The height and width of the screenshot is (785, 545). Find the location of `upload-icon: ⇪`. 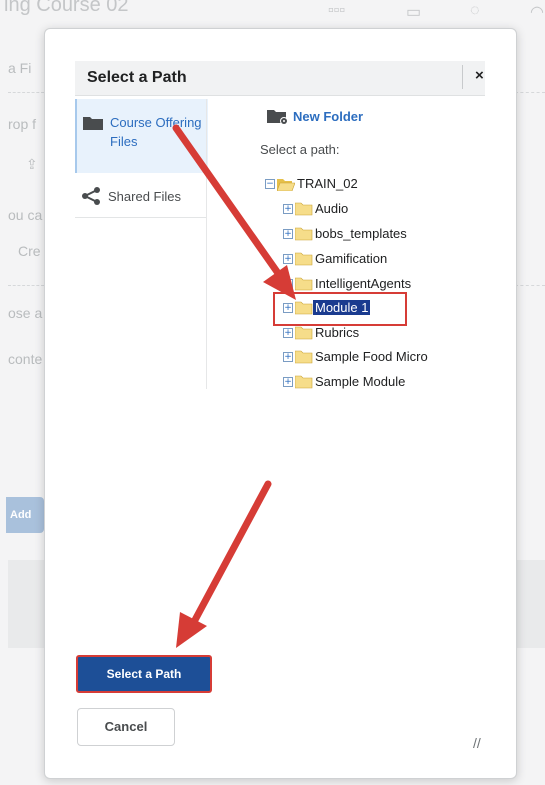

upload-icon: ⇪ is located at coordinates (32, 164).